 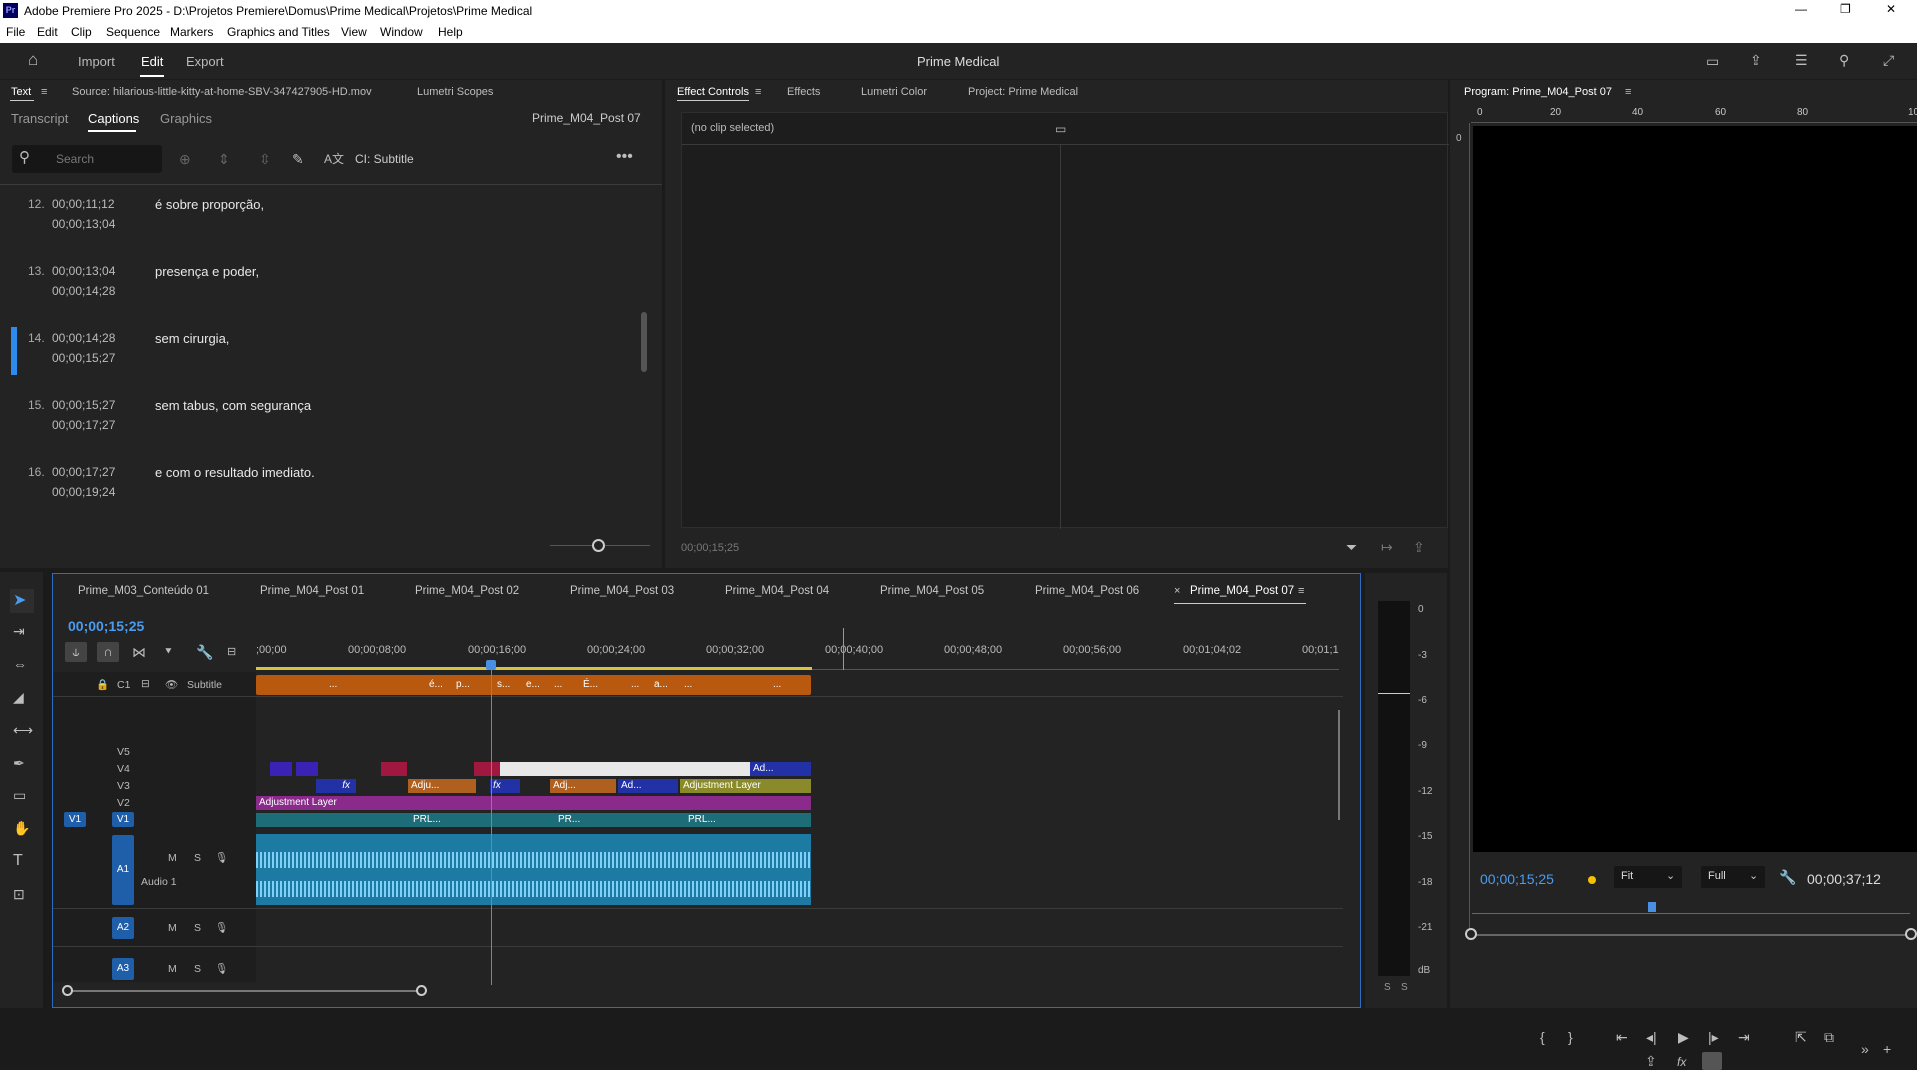 What do you see at coordinates (1692, 935) in the screenshot?
I see `zoom-bar` at bounding box center [1692, 935].